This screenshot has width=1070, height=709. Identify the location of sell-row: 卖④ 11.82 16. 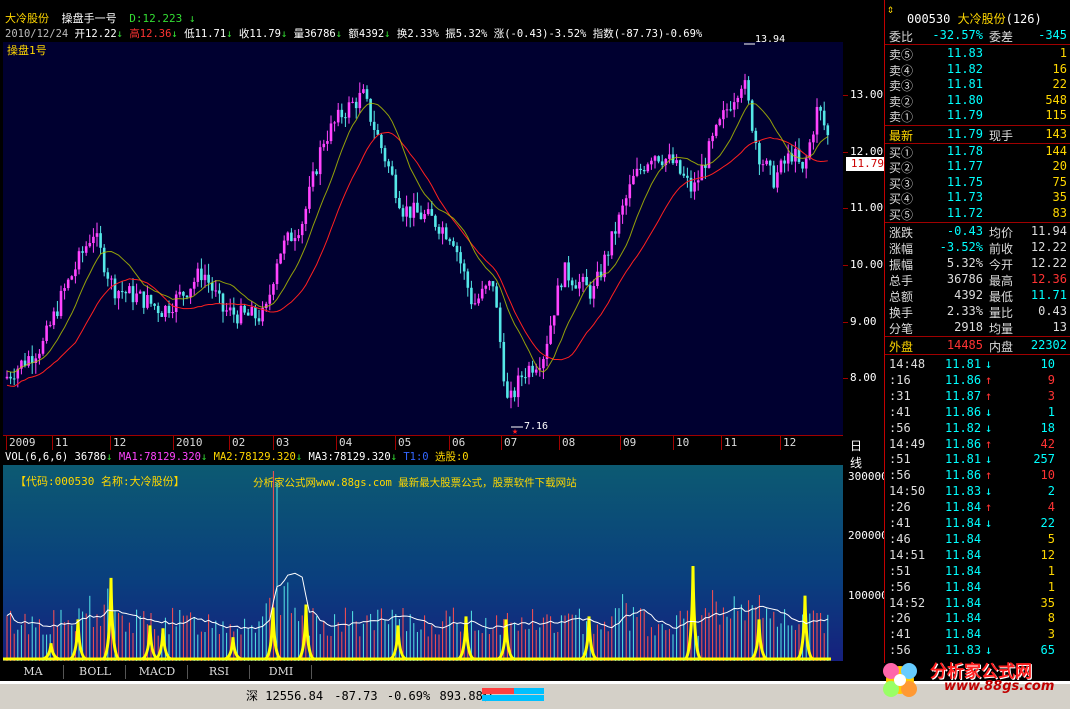
(977, 70).